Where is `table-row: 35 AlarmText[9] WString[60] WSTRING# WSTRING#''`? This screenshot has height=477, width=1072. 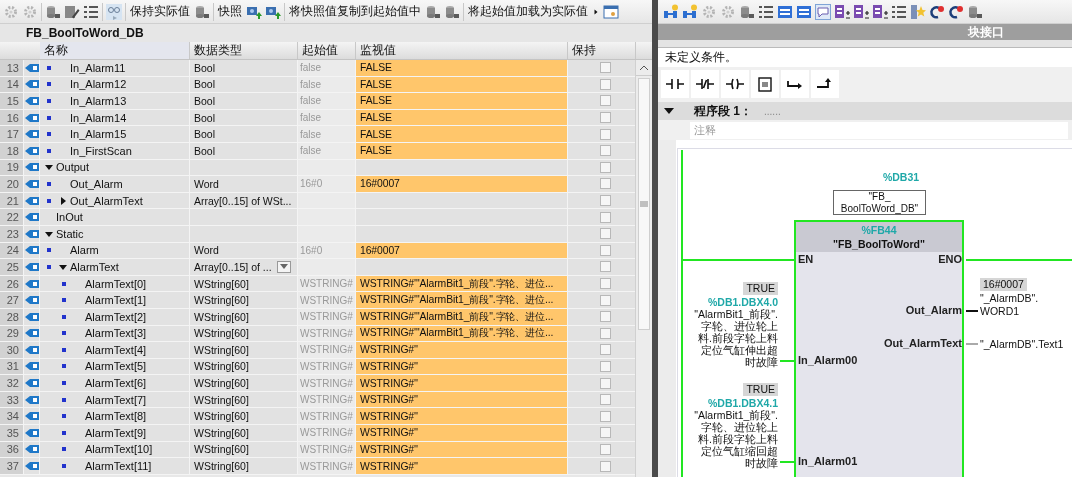
table-row: 35 AlarmText[9] WString[60] WSTRING# WSTRING#'' is located at coordinates (318, 433).